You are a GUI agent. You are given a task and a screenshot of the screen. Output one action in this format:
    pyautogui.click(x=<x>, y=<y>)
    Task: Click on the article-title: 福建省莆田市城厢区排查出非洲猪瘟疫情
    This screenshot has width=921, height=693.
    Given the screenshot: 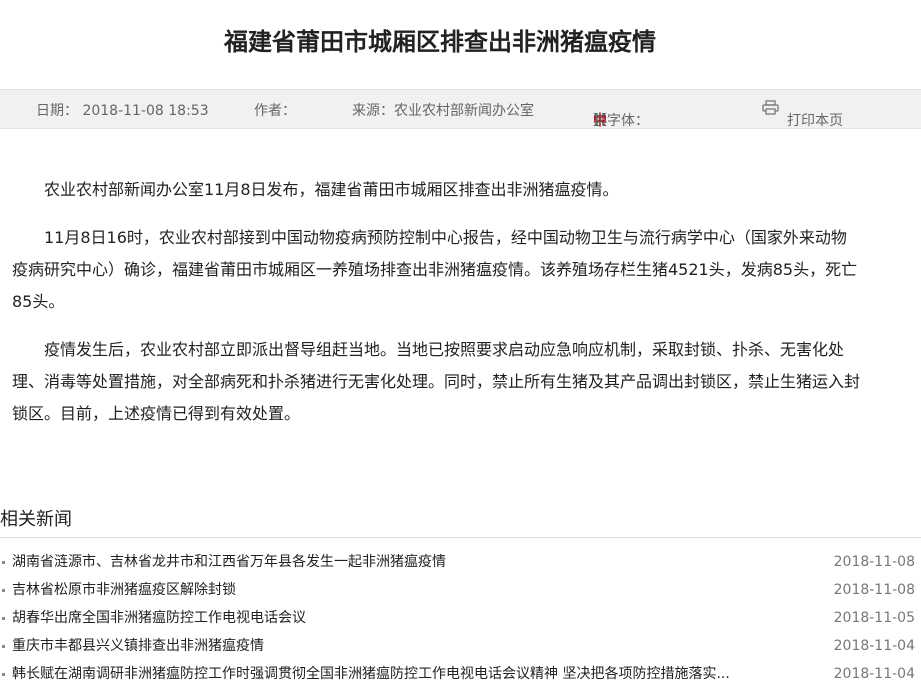 What is the action you would take?
    pyautogui.click(x=440, y=42)
    